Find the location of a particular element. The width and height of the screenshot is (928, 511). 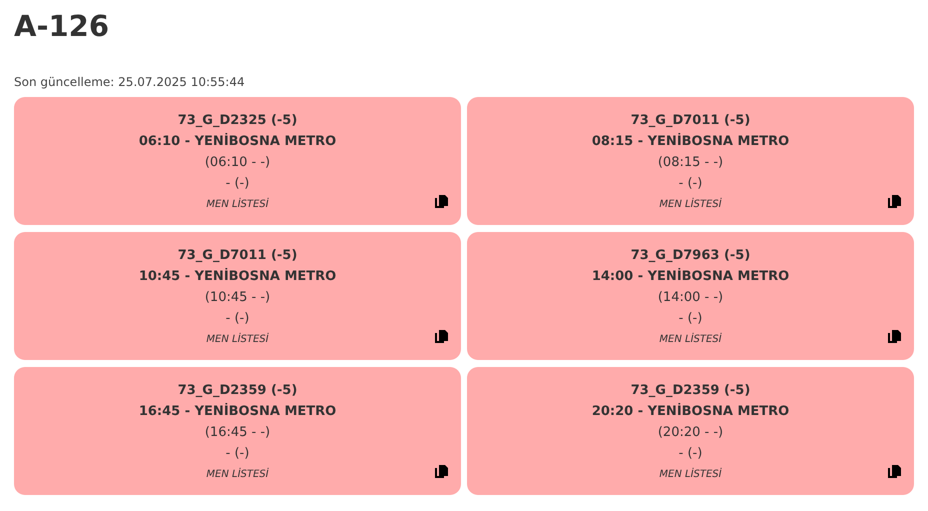

departure-text: 20:20 - YENİBOSNA METRO is located at coordinates (691, 411).